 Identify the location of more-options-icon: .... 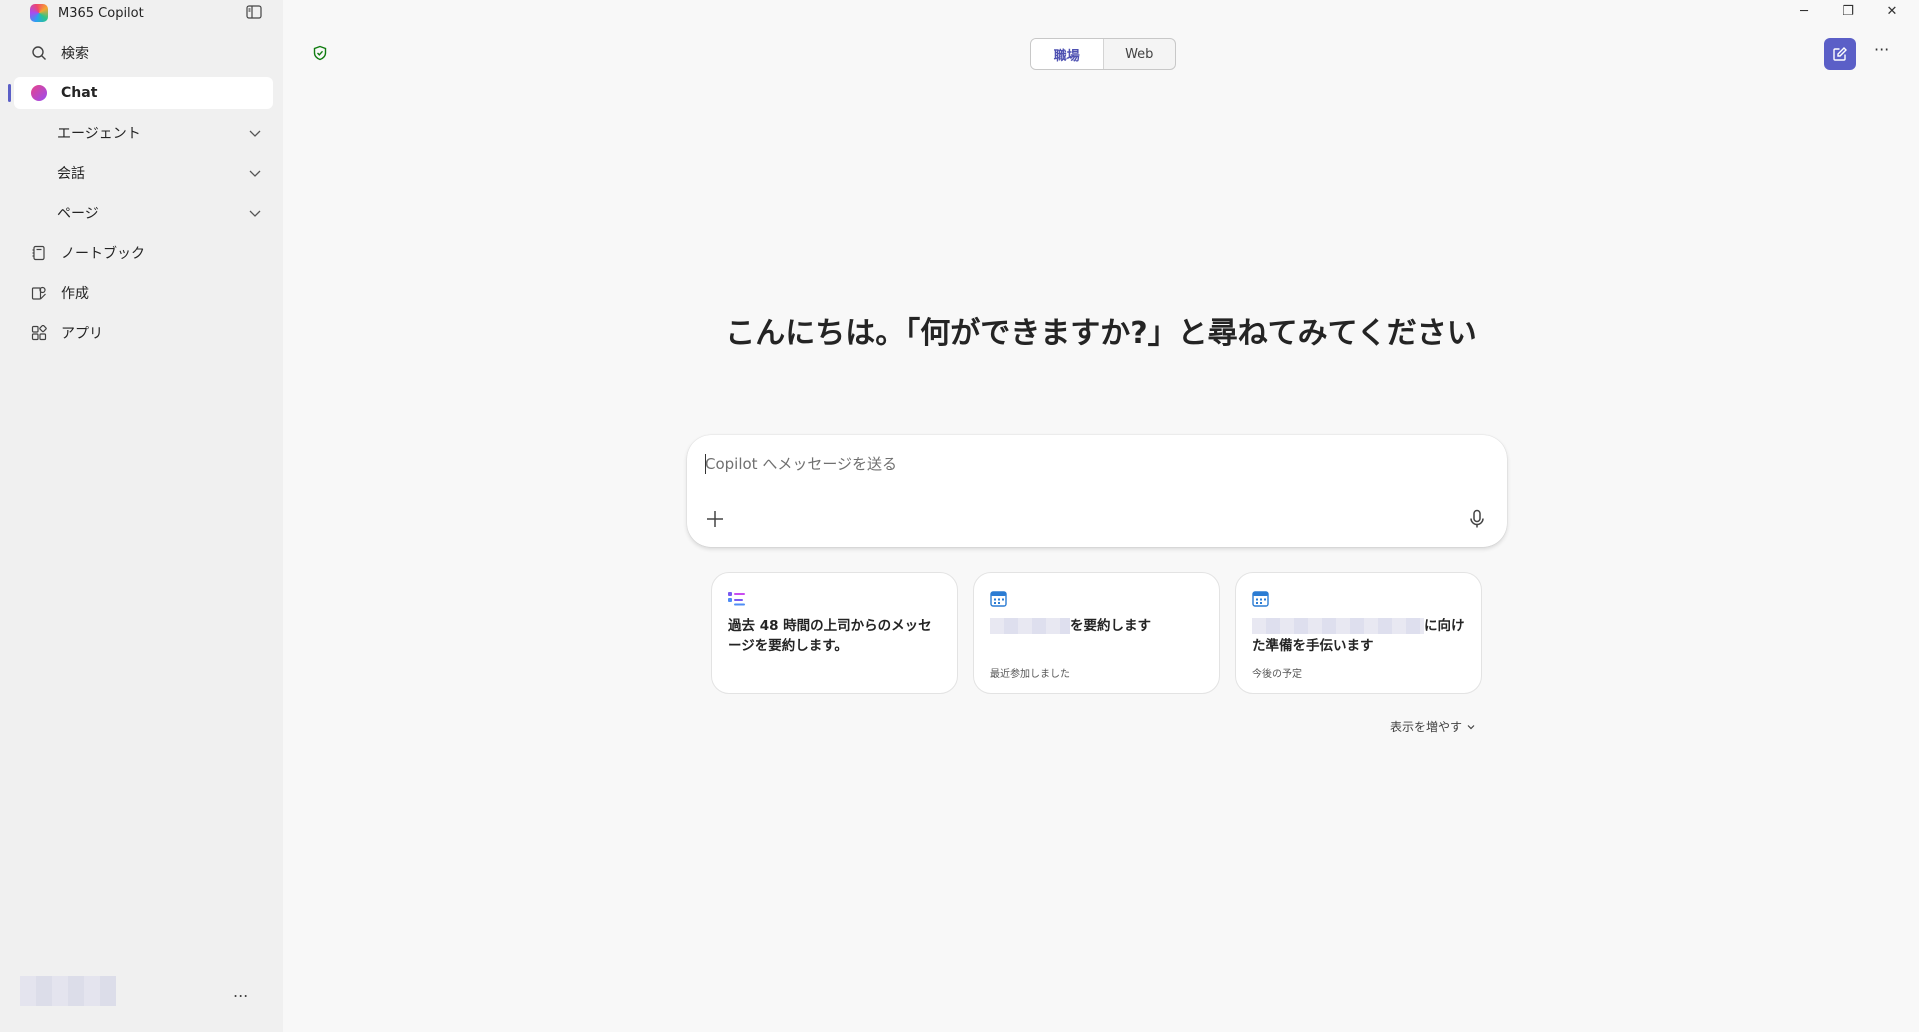
(240, 991).